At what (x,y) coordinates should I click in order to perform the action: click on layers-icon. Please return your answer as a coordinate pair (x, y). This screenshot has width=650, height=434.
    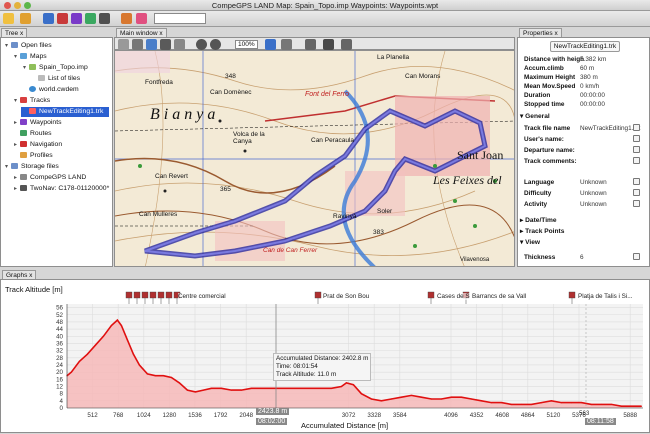
    Looking at the image, I should click on (270, 44).